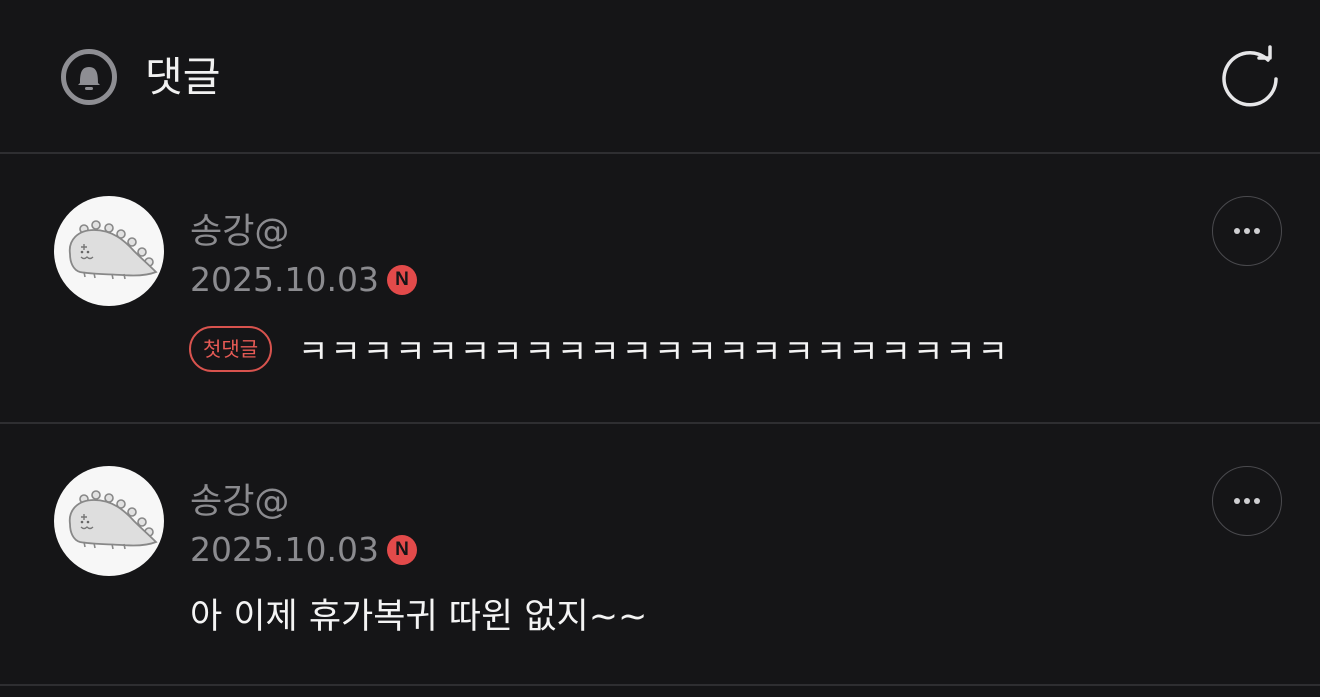 The height and width of the screenshot is (697, 1320). What do you see at coordinates (89, 77) in the screenshot?
I see `bell-icon` at bounding box center [89, 77].